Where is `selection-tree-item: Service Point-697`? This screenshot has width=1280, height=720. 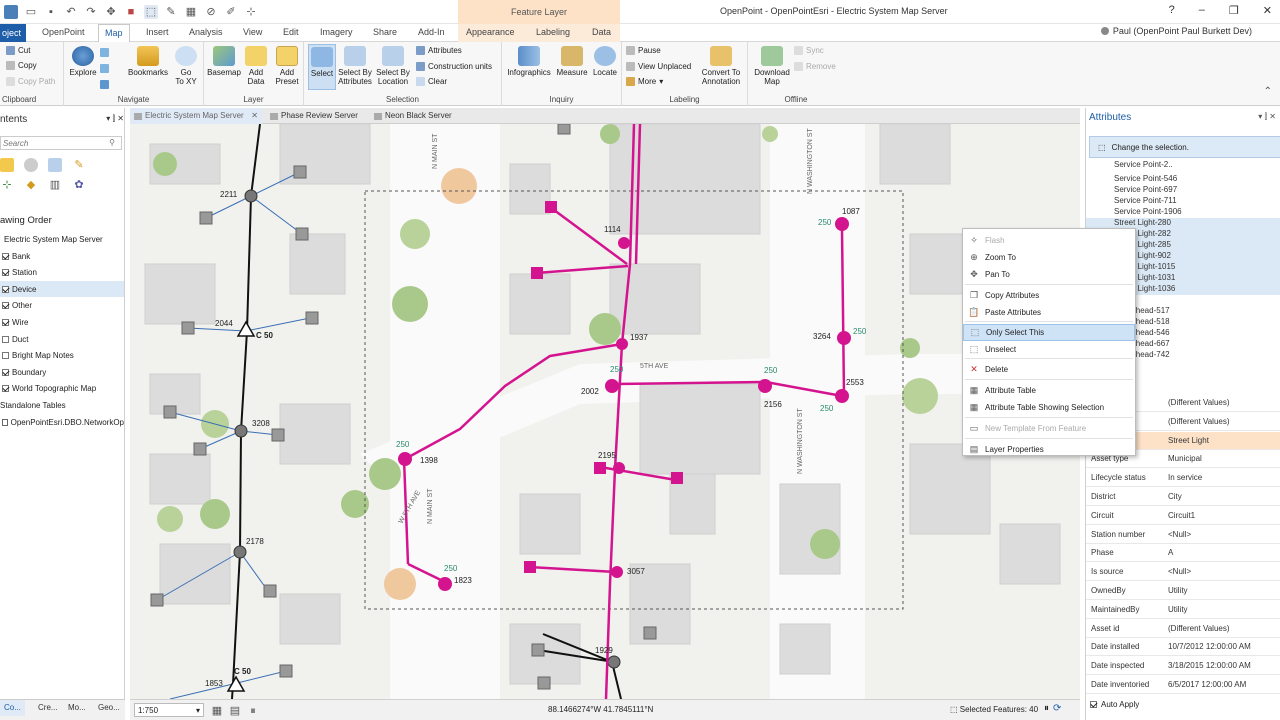
selection-tree-item: Service Point-697 is located at coordinates (1145, 190).